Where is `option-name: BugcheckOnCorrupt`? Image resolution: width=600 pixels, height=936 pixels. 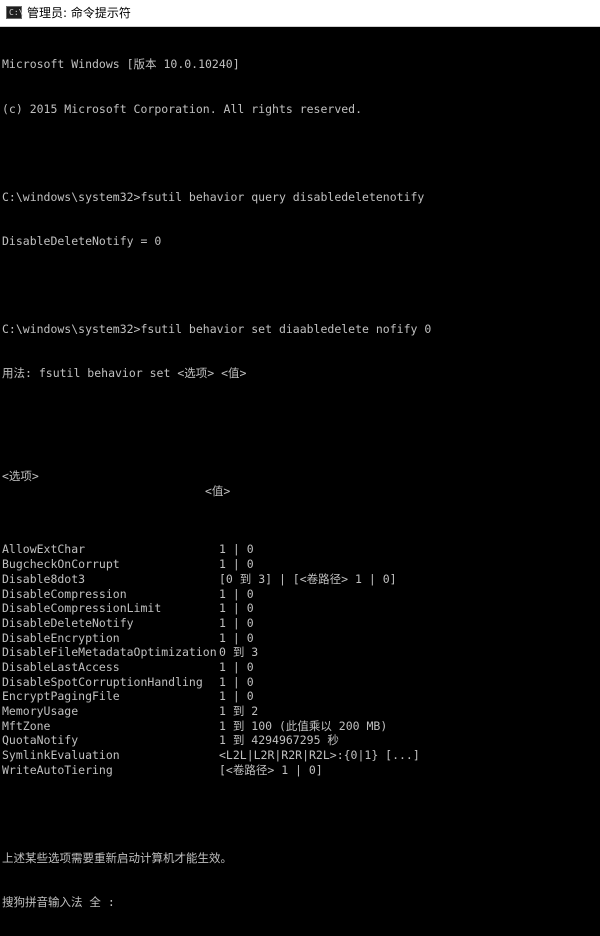
option-name: BugcheckOnCorrupt is located at coordinates (61, 564).